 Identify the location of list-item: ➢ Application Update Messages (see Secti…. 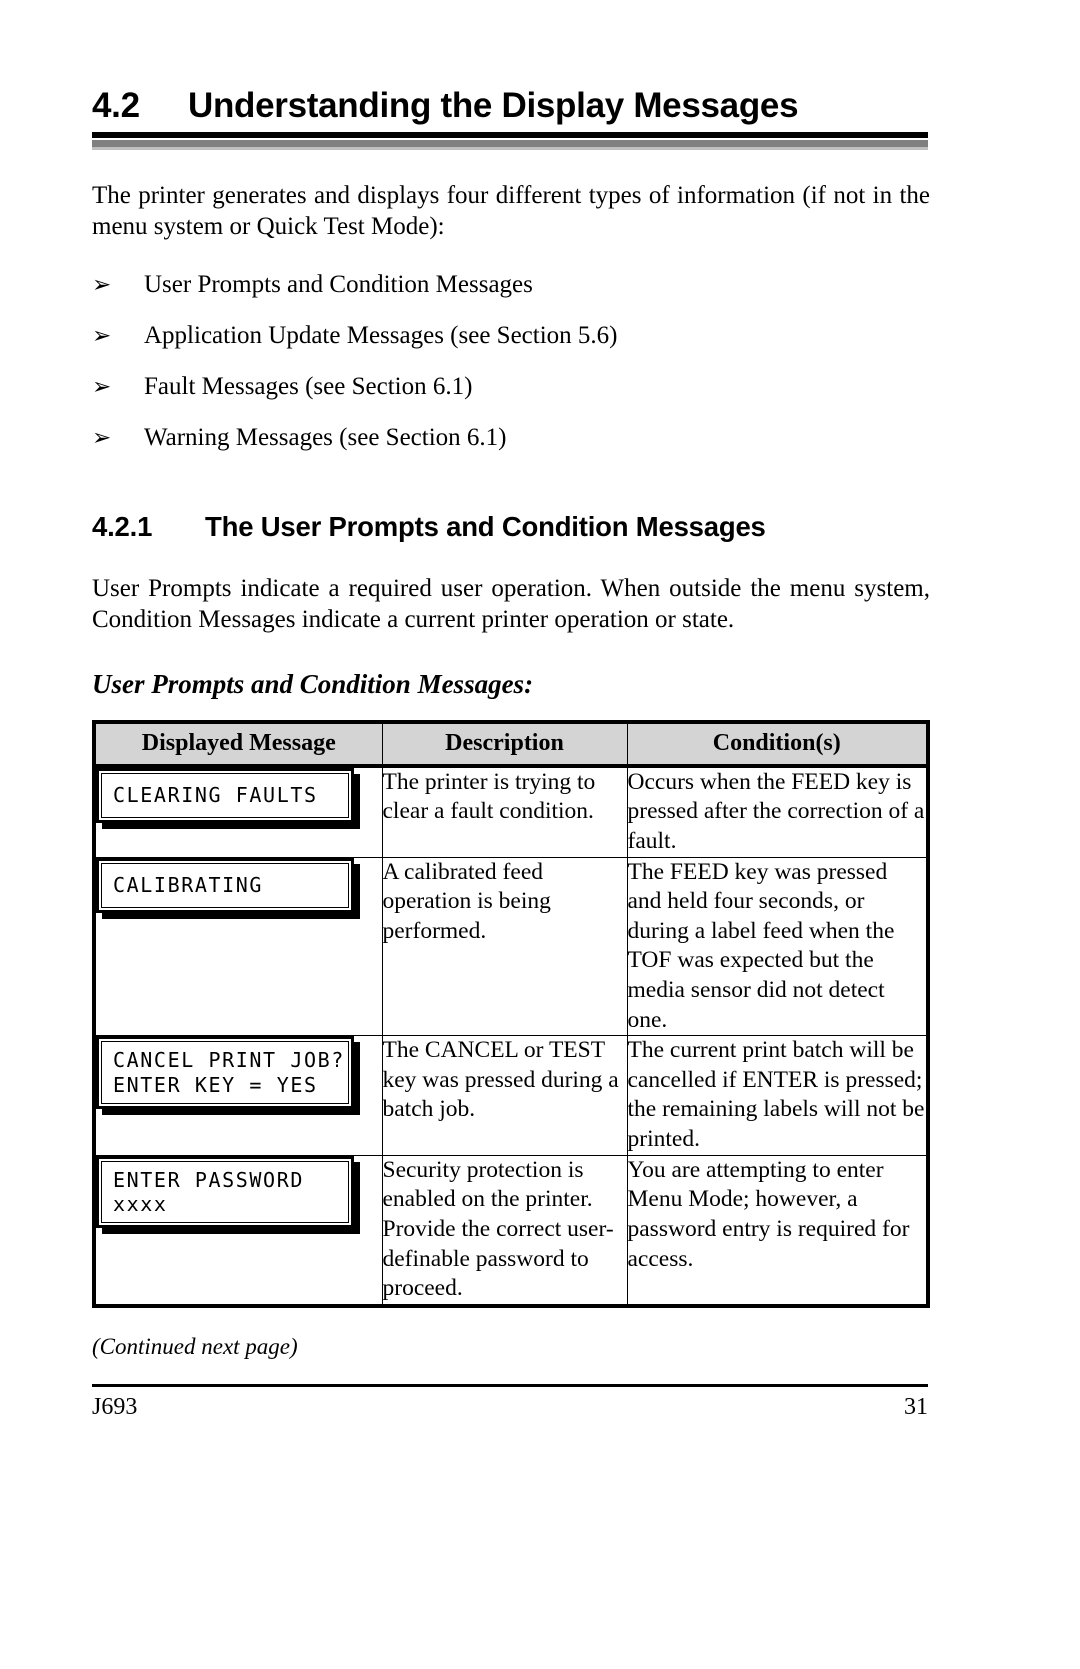
(540, 336).